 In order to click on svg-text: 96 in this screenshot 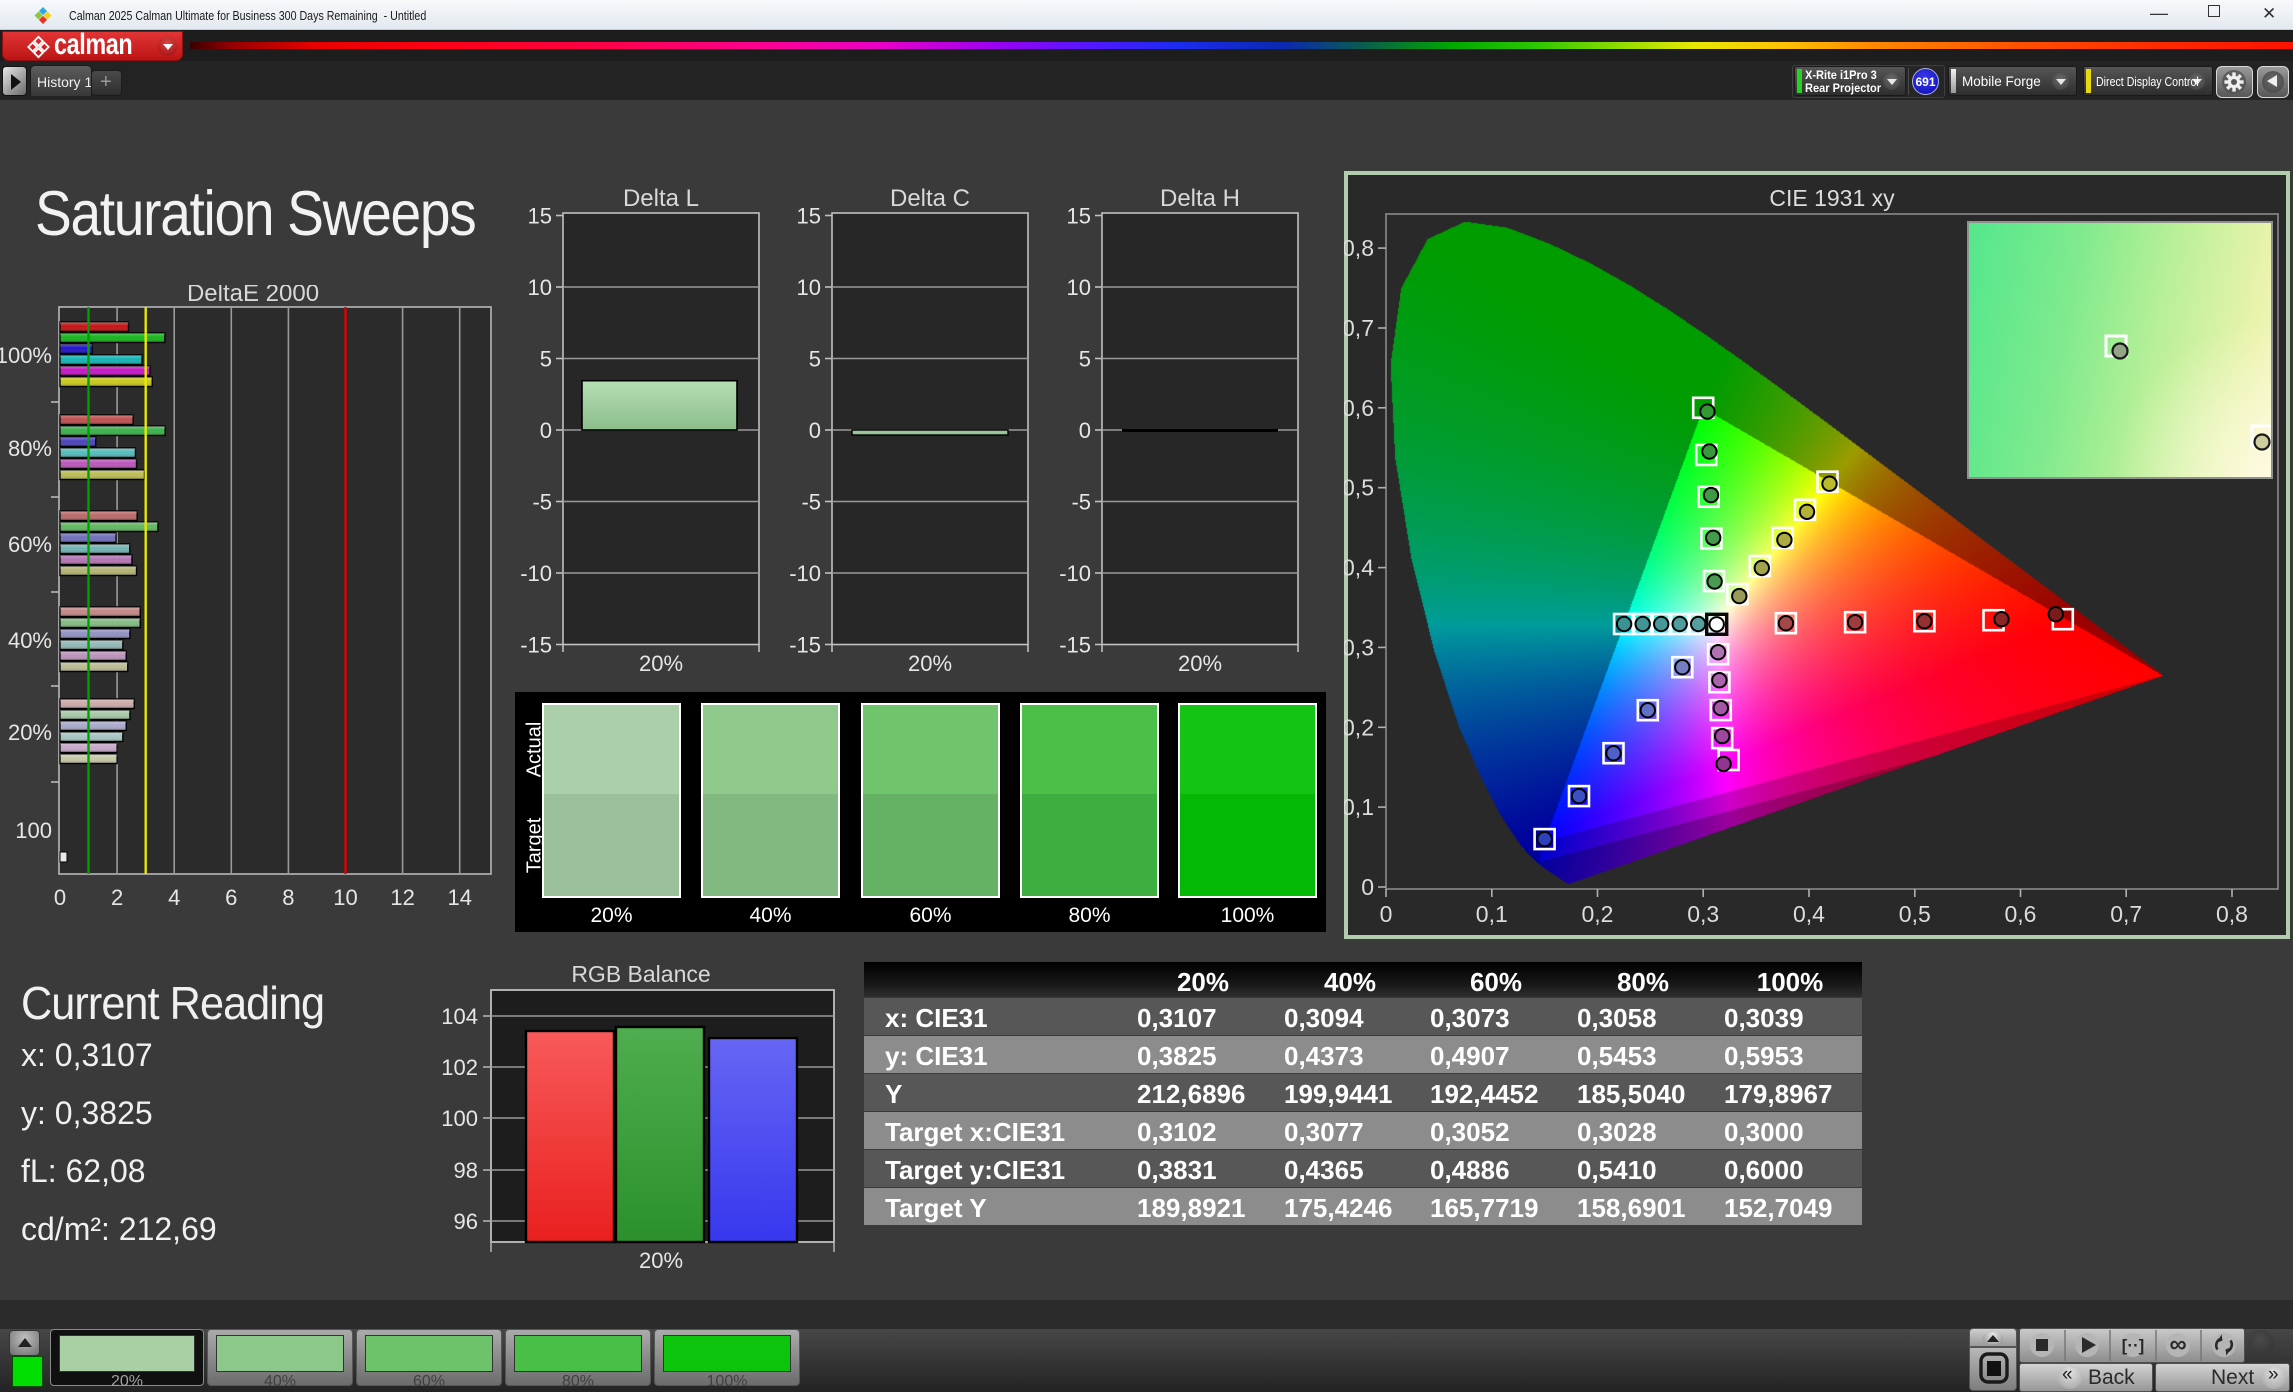, I will do `click(466, 1221)`.